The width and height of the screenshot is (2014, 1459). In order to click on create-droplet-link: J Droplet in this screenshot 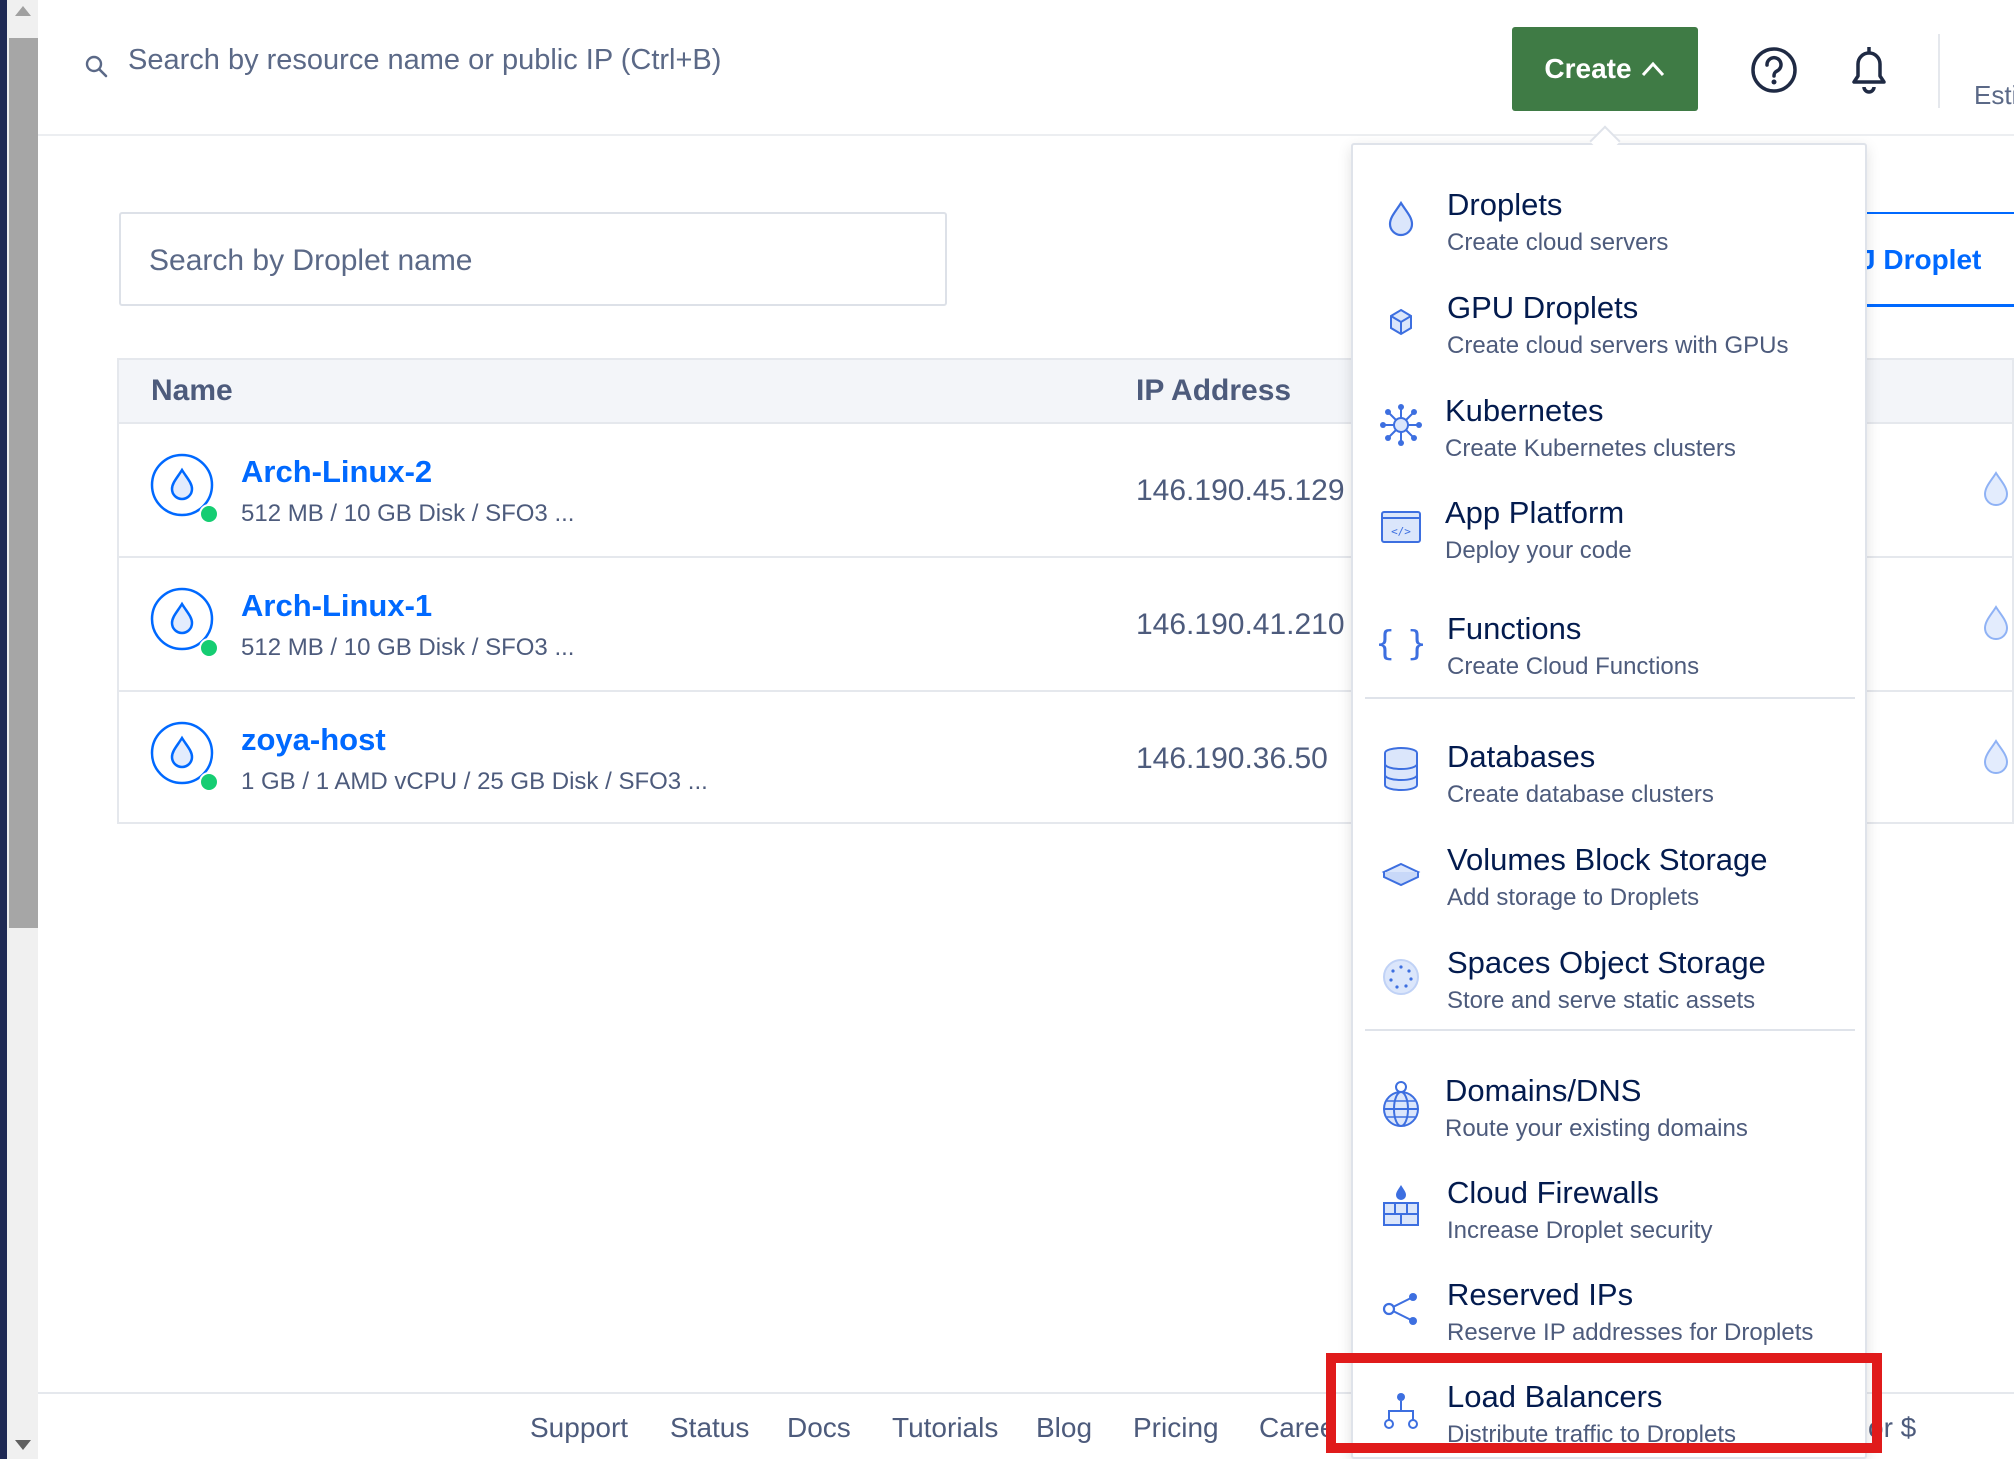, I will do `click(1920, 260)`.